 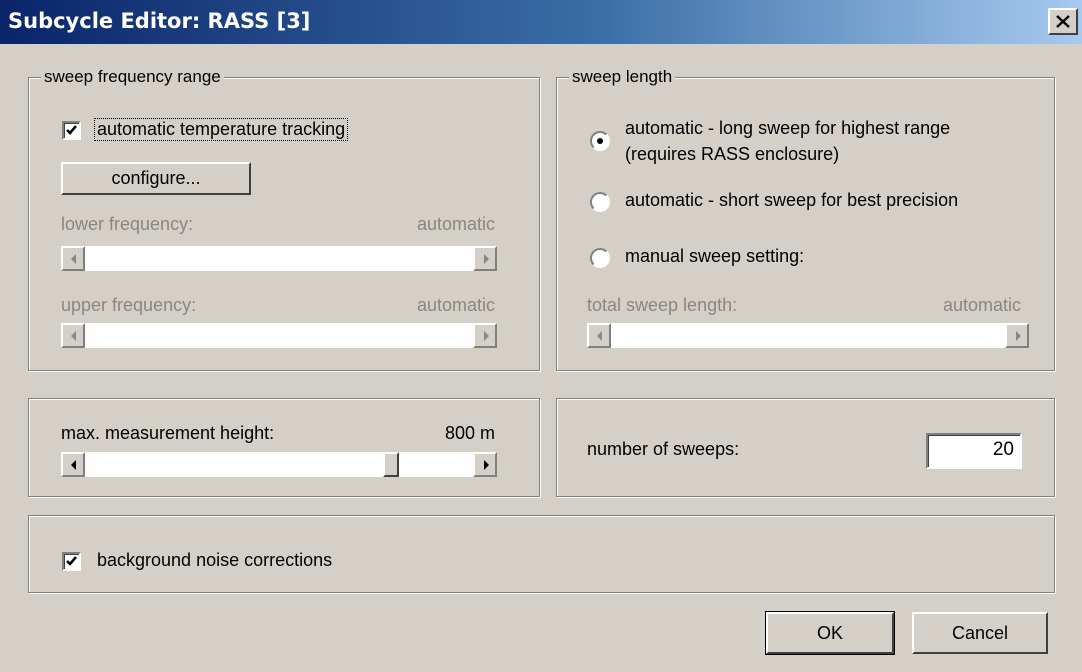 What do you see at coordinates (132, 77) in the screenshot?
I see `sweep-frequency-range-label: sweep frequency range` at bounding box center [132, 77].